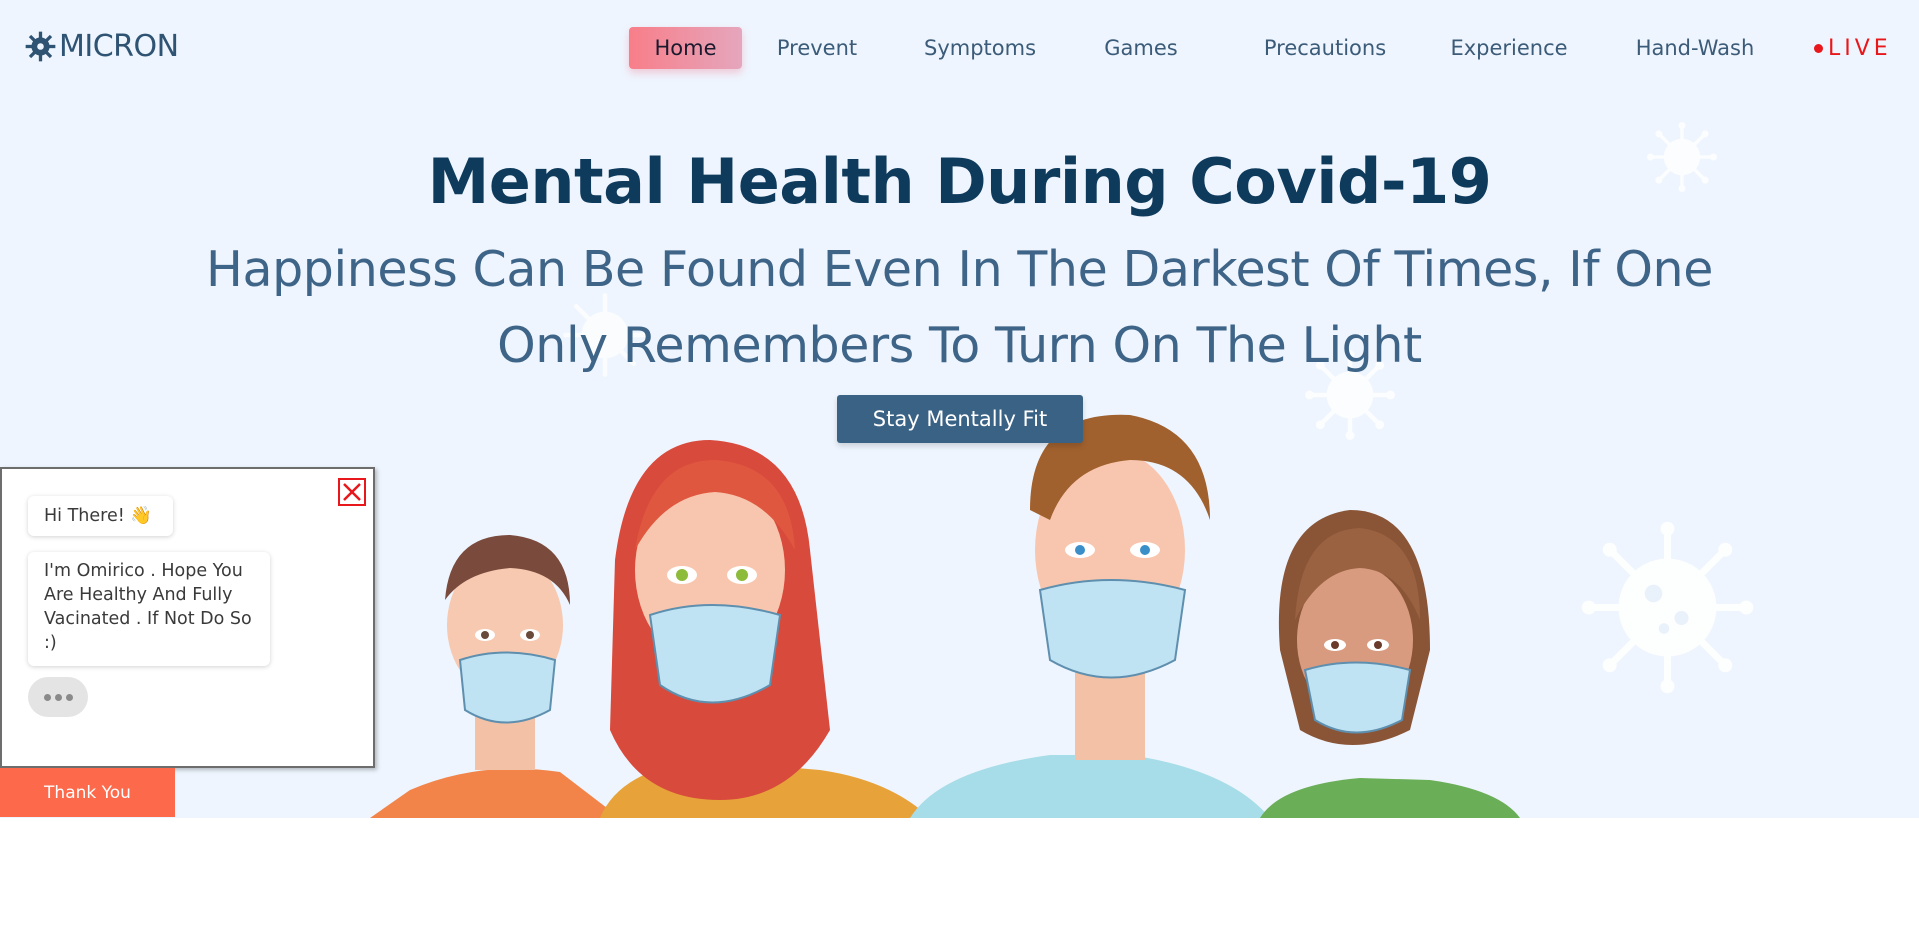 The width and height of the screenshot is (1919, 949). Describe the element at coordinates (959, 181) in the screenshot. I see `page-title: Mental Health During Covid-19` at that location.